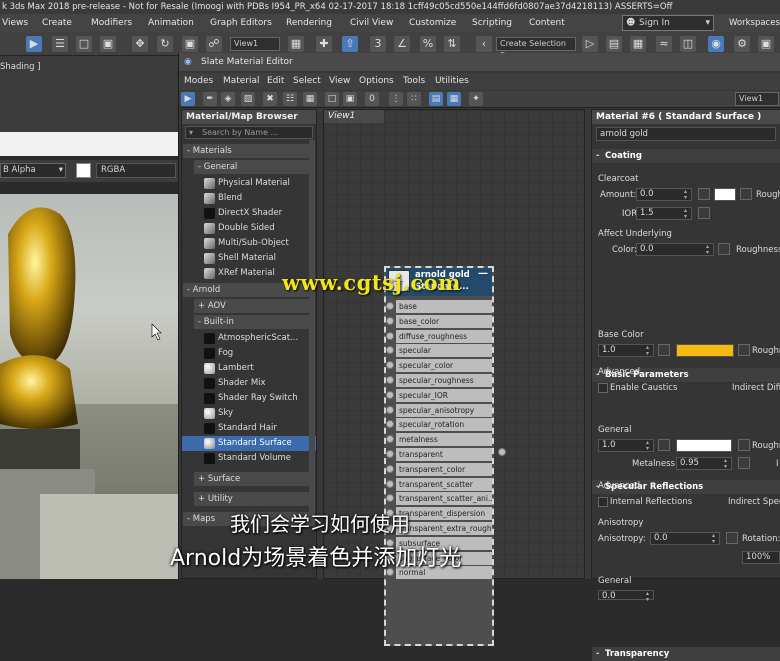  Describe the element at coordinates (376, 81) in the screenshot. I see `slate-menu-options: Options` at that location.